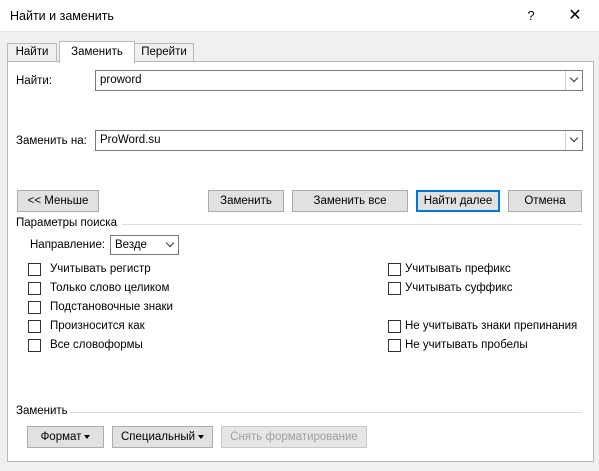 The height and width of the screenshot is (471, 599). What do you see at coordinates (394, 269) in the screenshot?
I see `match-prefix-checkbox` at bounding box center [394, 269].